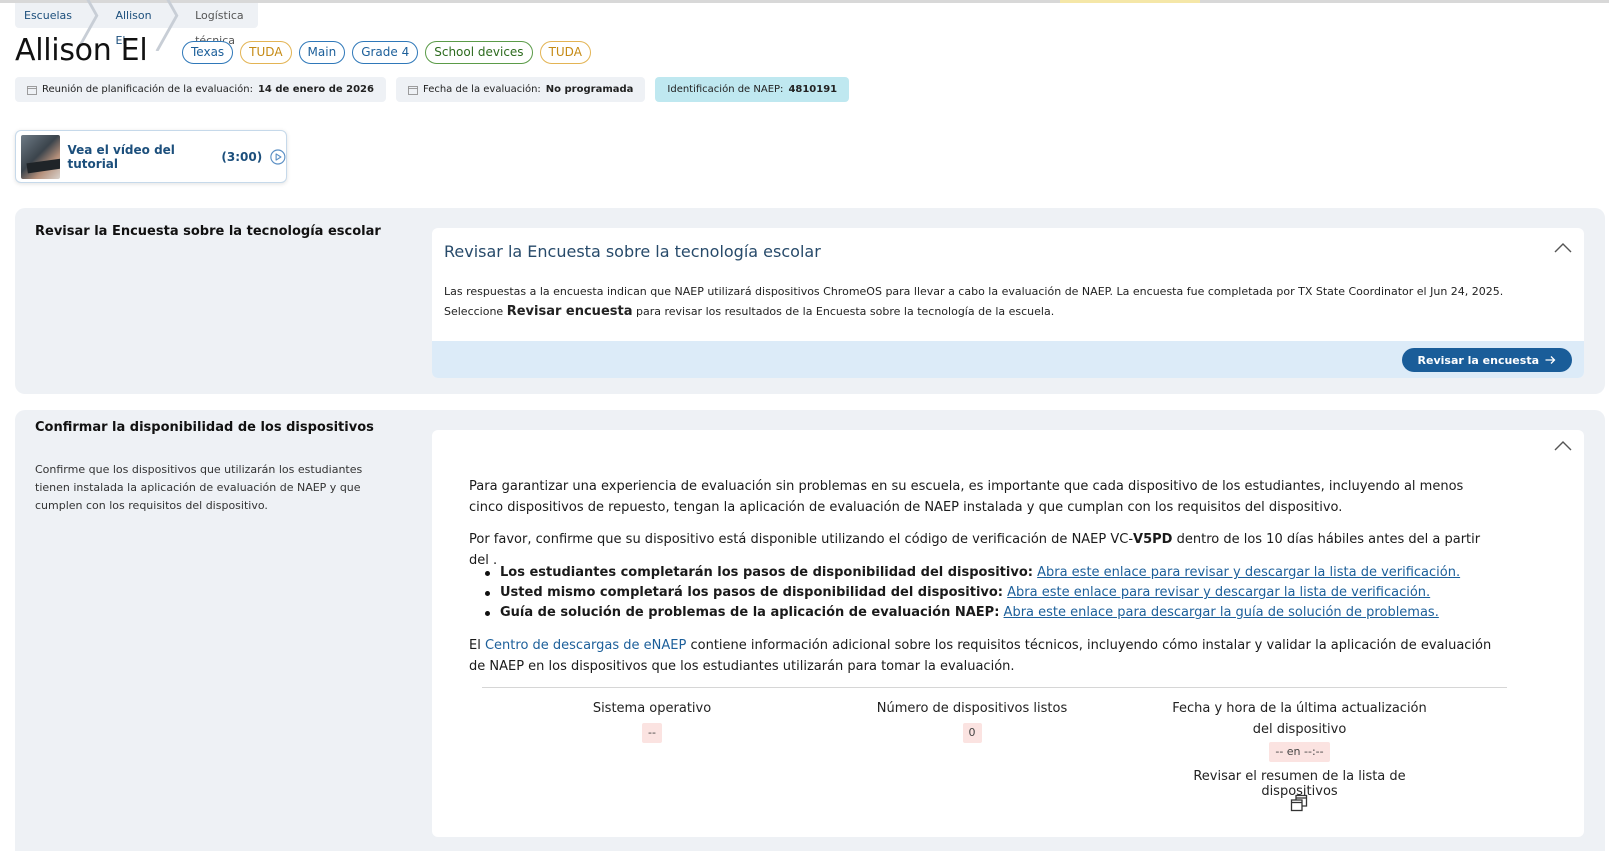  What do you see at coordinates (994, 687) in the screenshot?
I see `divider` at bounding box center [994, 687].